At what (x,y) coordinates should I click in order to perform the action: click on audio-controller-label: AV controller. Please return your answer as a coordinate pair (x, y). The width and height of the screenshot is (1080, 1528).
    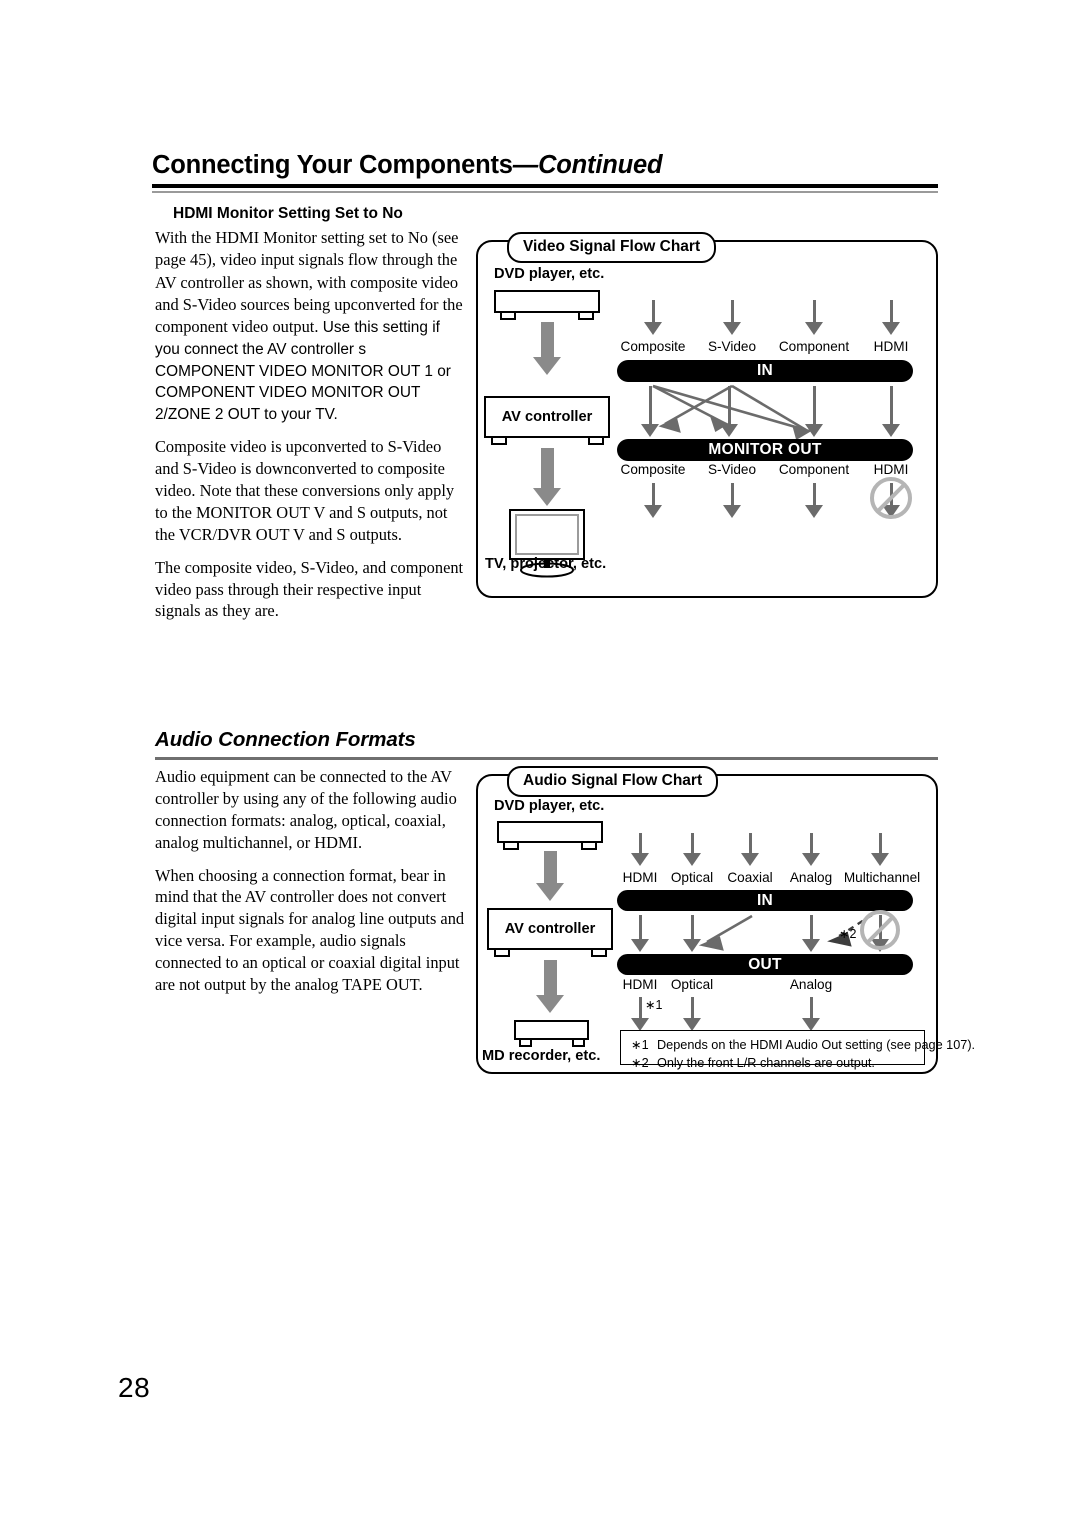
    Looking at the image, I should click on (550, 929).